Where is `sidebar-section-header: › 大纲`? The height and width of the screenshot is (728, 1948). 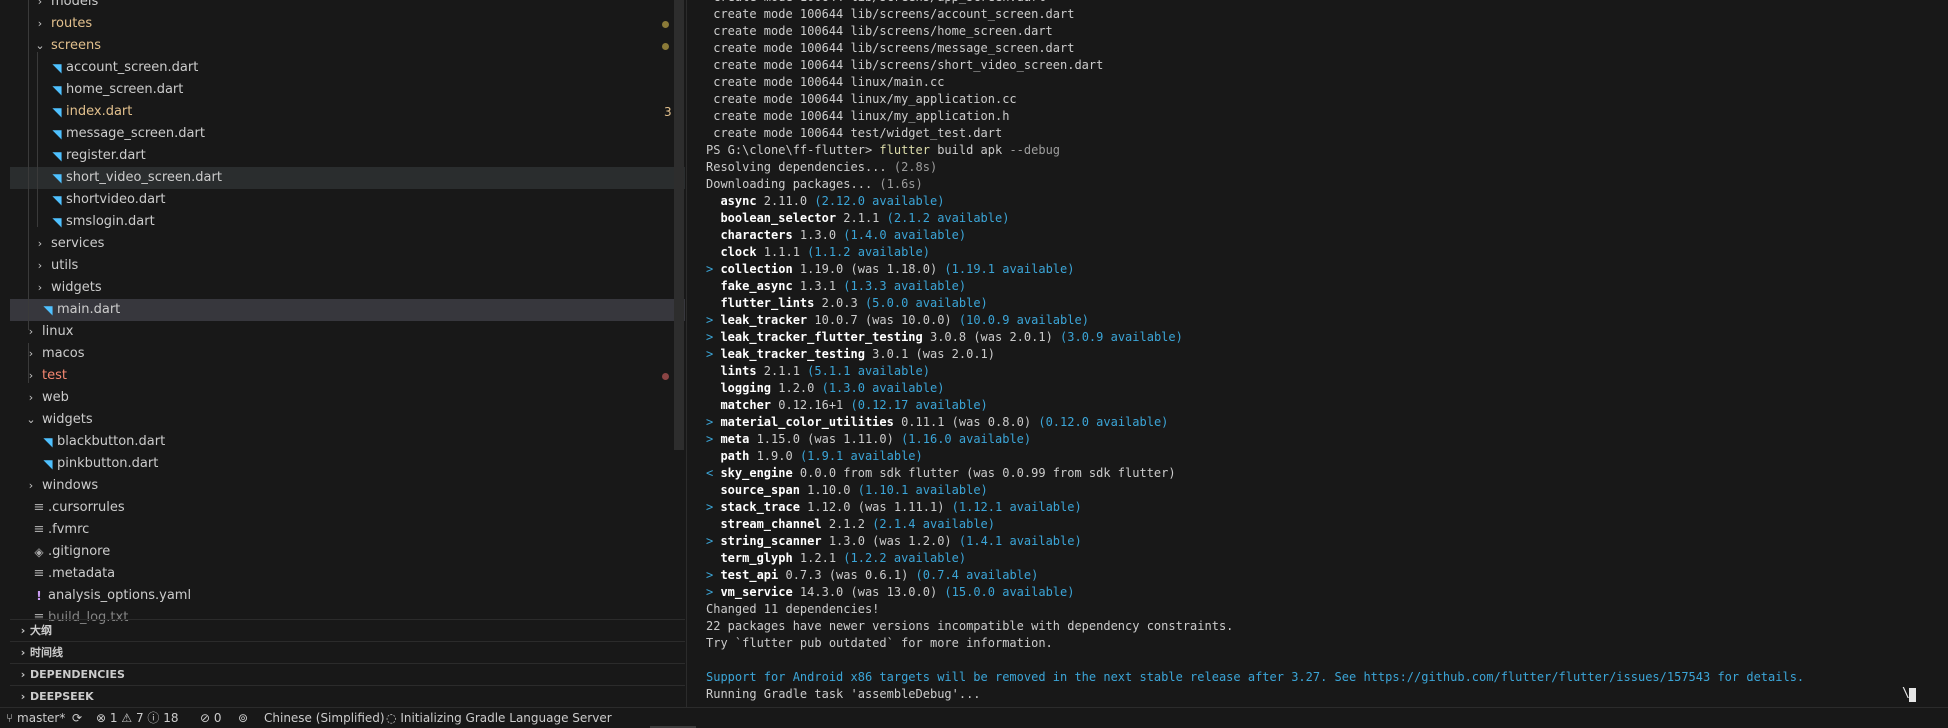
sidebar-section-header: › 大纲 is located at coordinates (347, 630).